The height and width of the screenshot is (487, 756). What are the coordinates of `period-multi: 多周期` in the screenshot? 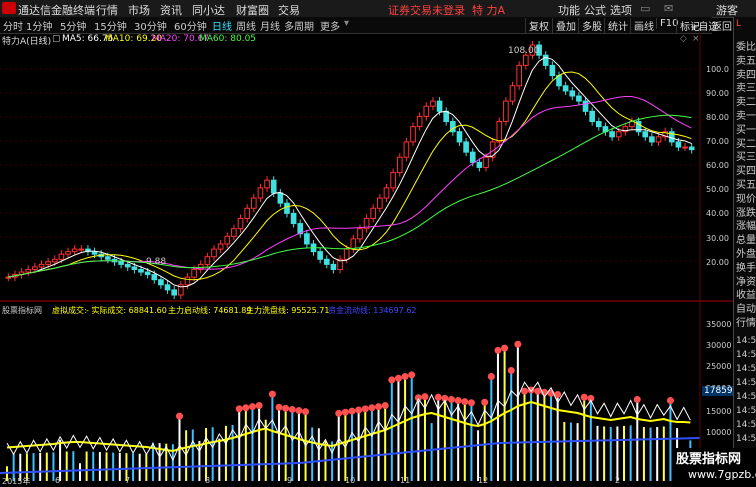 It's located at (299, 25).